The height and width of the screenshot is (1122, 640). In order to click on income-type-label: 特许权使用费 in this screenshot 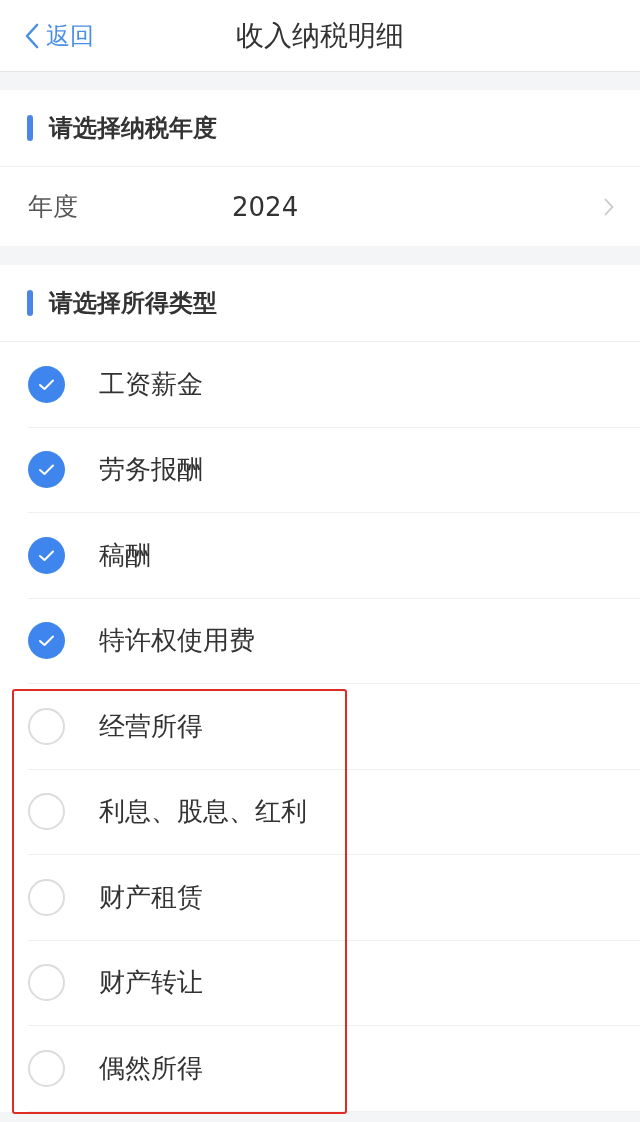, I will do `click(177, 641)`.